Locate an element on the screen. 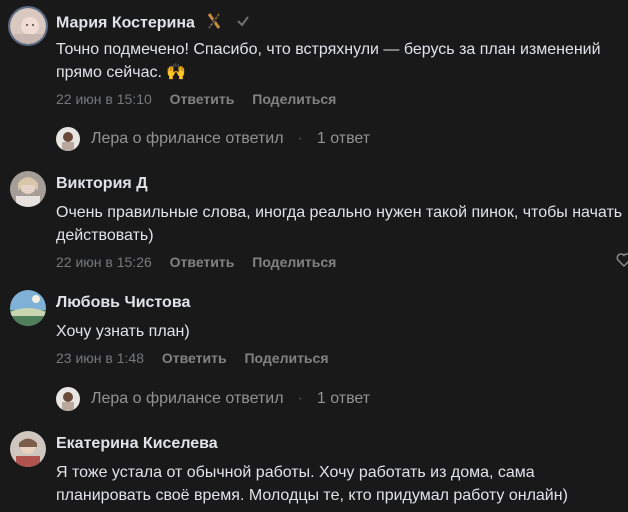 The width and height of the screenshot is (628, 512). comment-meta: 22 июн в 15:26 Ответить Поделиться is located at coordinates (203, 262).